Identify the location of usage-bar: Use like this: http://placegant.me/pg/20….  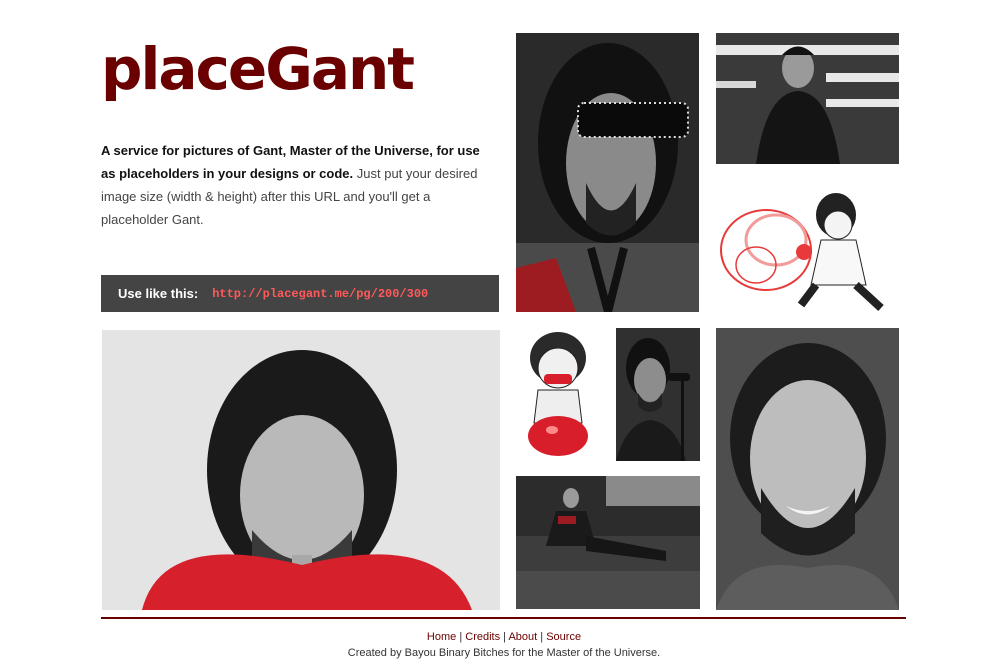
(300, 293).